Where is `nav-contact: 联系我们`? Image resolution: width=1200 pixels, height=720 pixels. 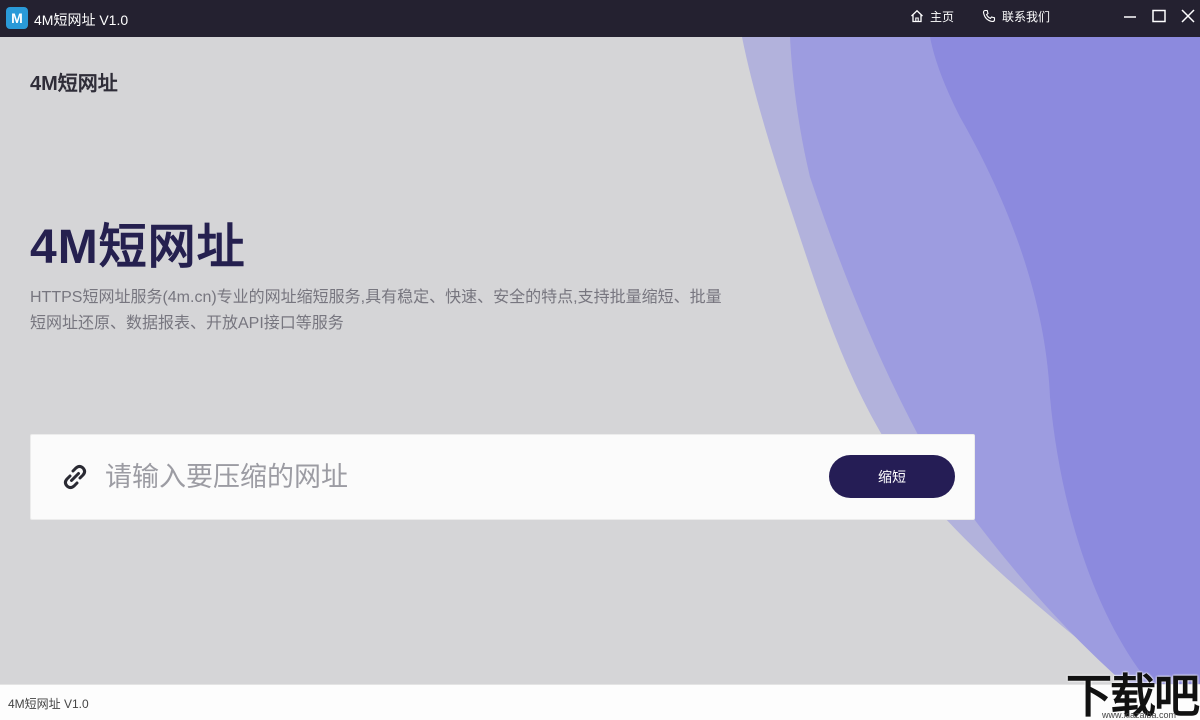
nav-contact: 联系我们 is located at coordinates (1016, 16).